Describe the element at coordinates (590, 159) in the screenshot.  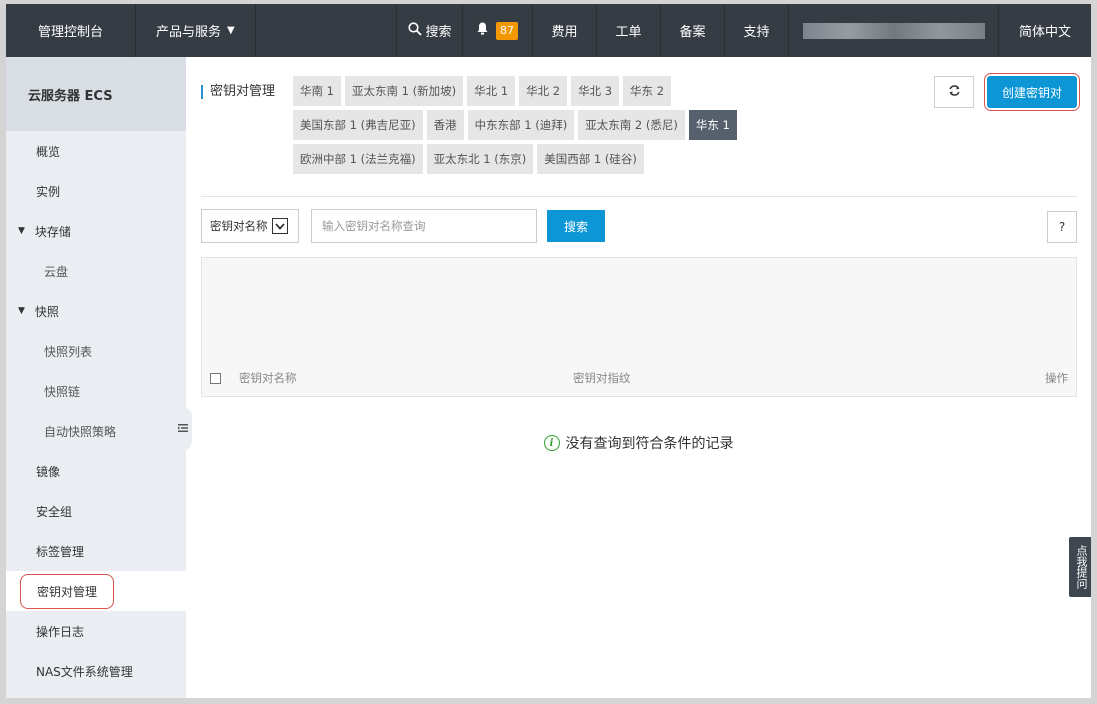
I see `region-button: 美国西部 1 (硅谷)` at that location.